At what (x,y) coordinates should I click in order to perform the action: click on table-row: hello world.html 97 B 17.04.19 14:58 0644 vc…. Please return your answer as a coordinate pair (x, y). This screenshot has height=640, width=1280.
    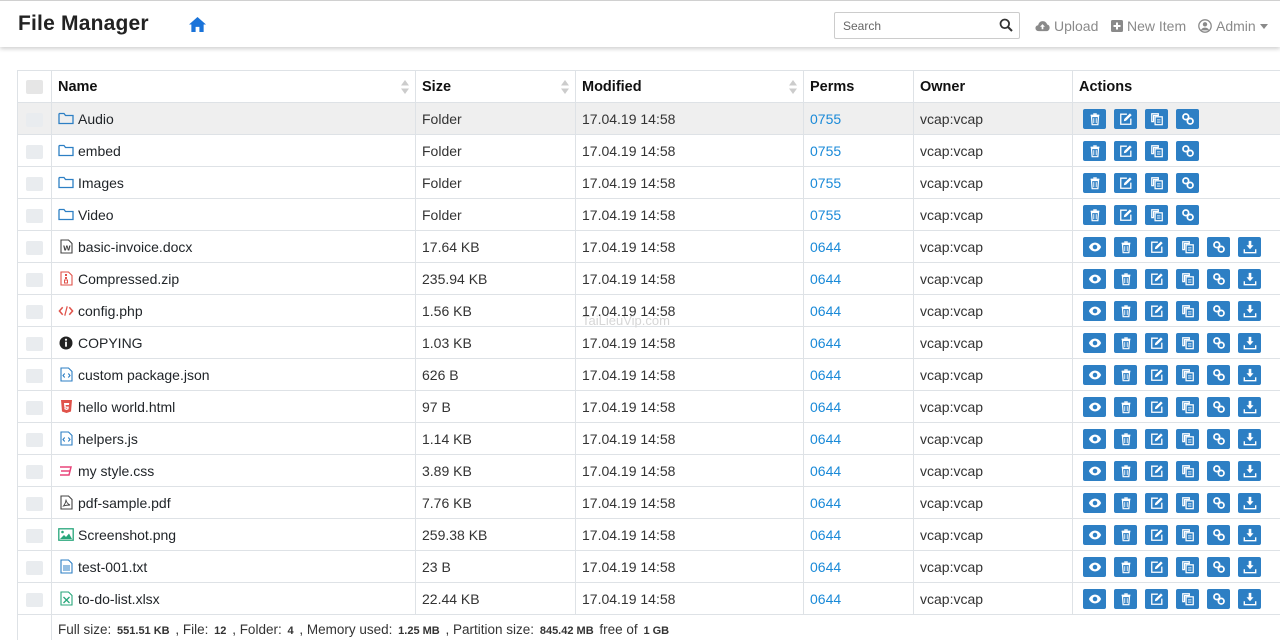
    Looking at the image, I should click on (648, 406).